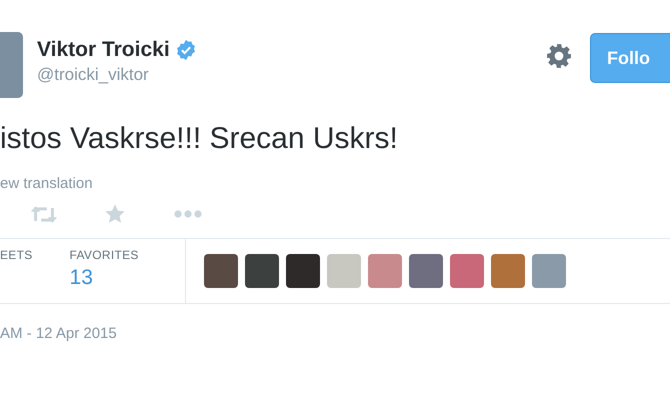 This screenshot has width=670, height=400. What do you see at coordinates (115, 214) in the screenshot?
I see `favorite-star-icon` at bounding box center [115, 214].